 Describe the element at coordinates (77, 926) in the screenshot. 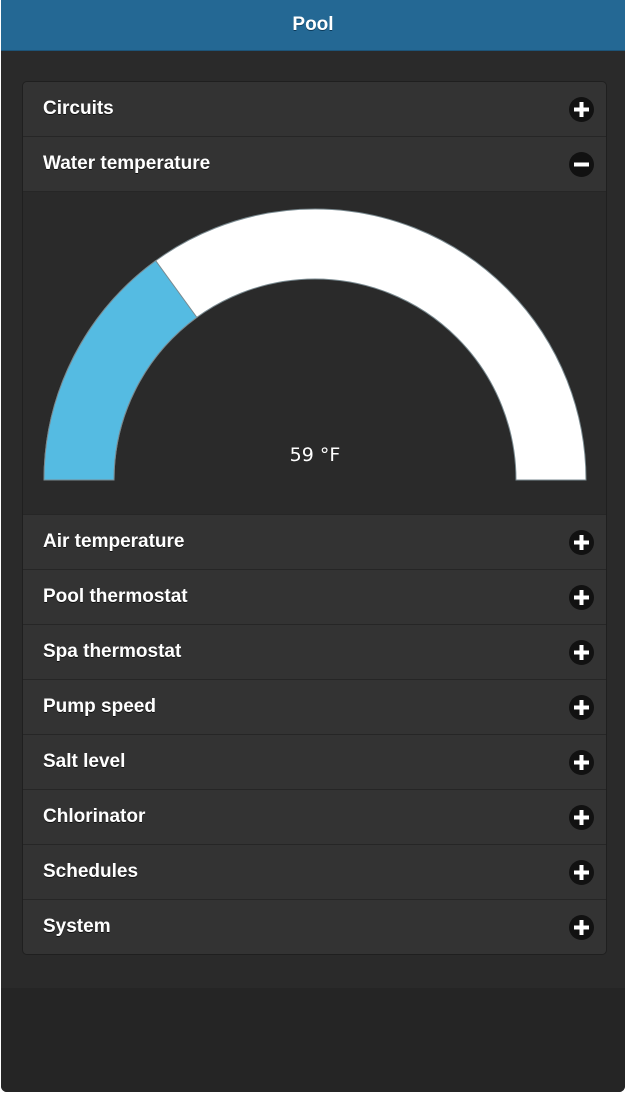

I see `section-label: System` at that location.